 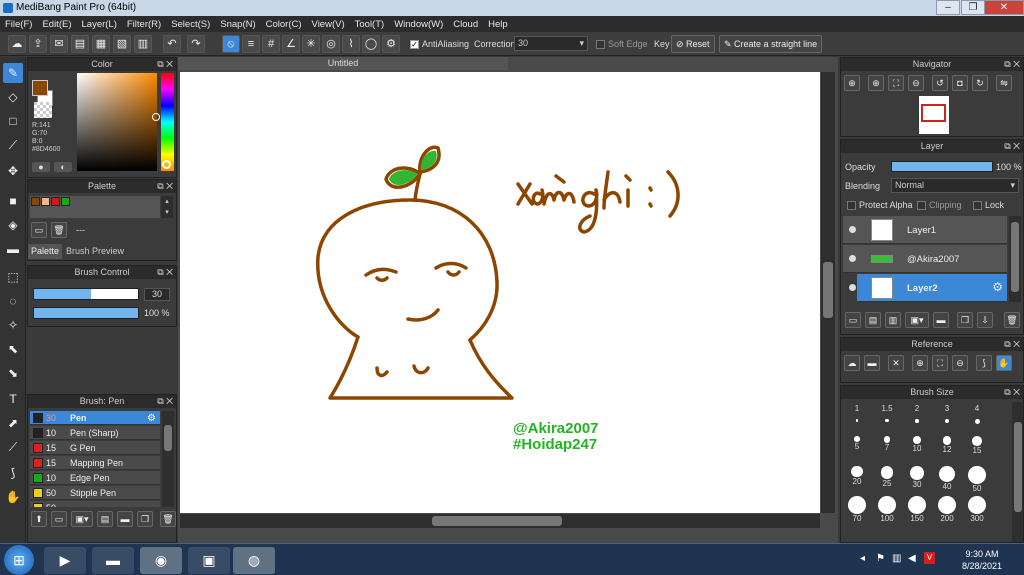 What do you see at coordinates (941, 320) in the screenshot?
I see `layer-folder-icon: ▬` at bounding box center [941, 320].